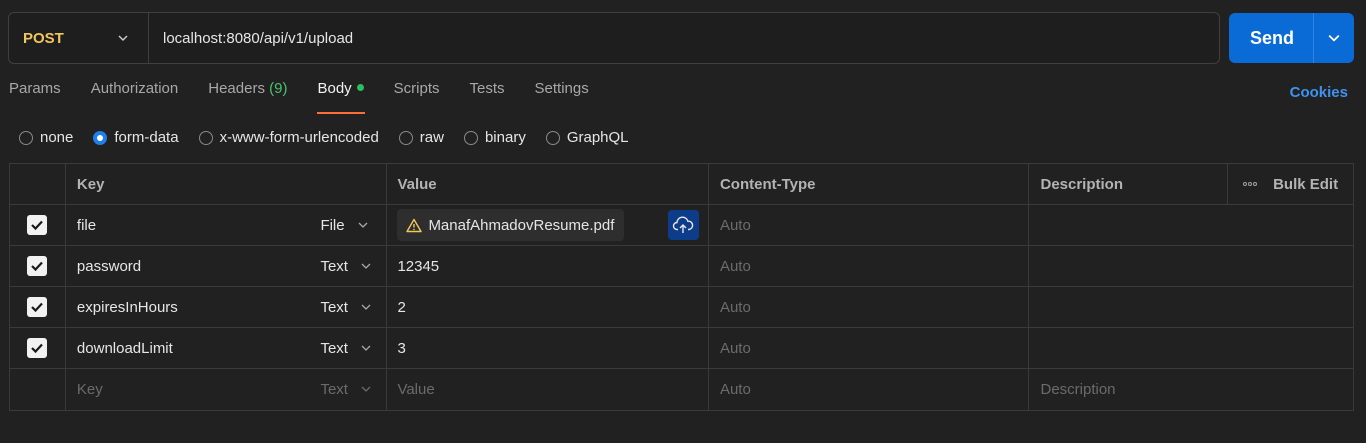 The image size is (1366, 443). What do you see at coordinates (57, 137) in the screenshot?
I see `radio-label: none` at bounding box center [57, 137].